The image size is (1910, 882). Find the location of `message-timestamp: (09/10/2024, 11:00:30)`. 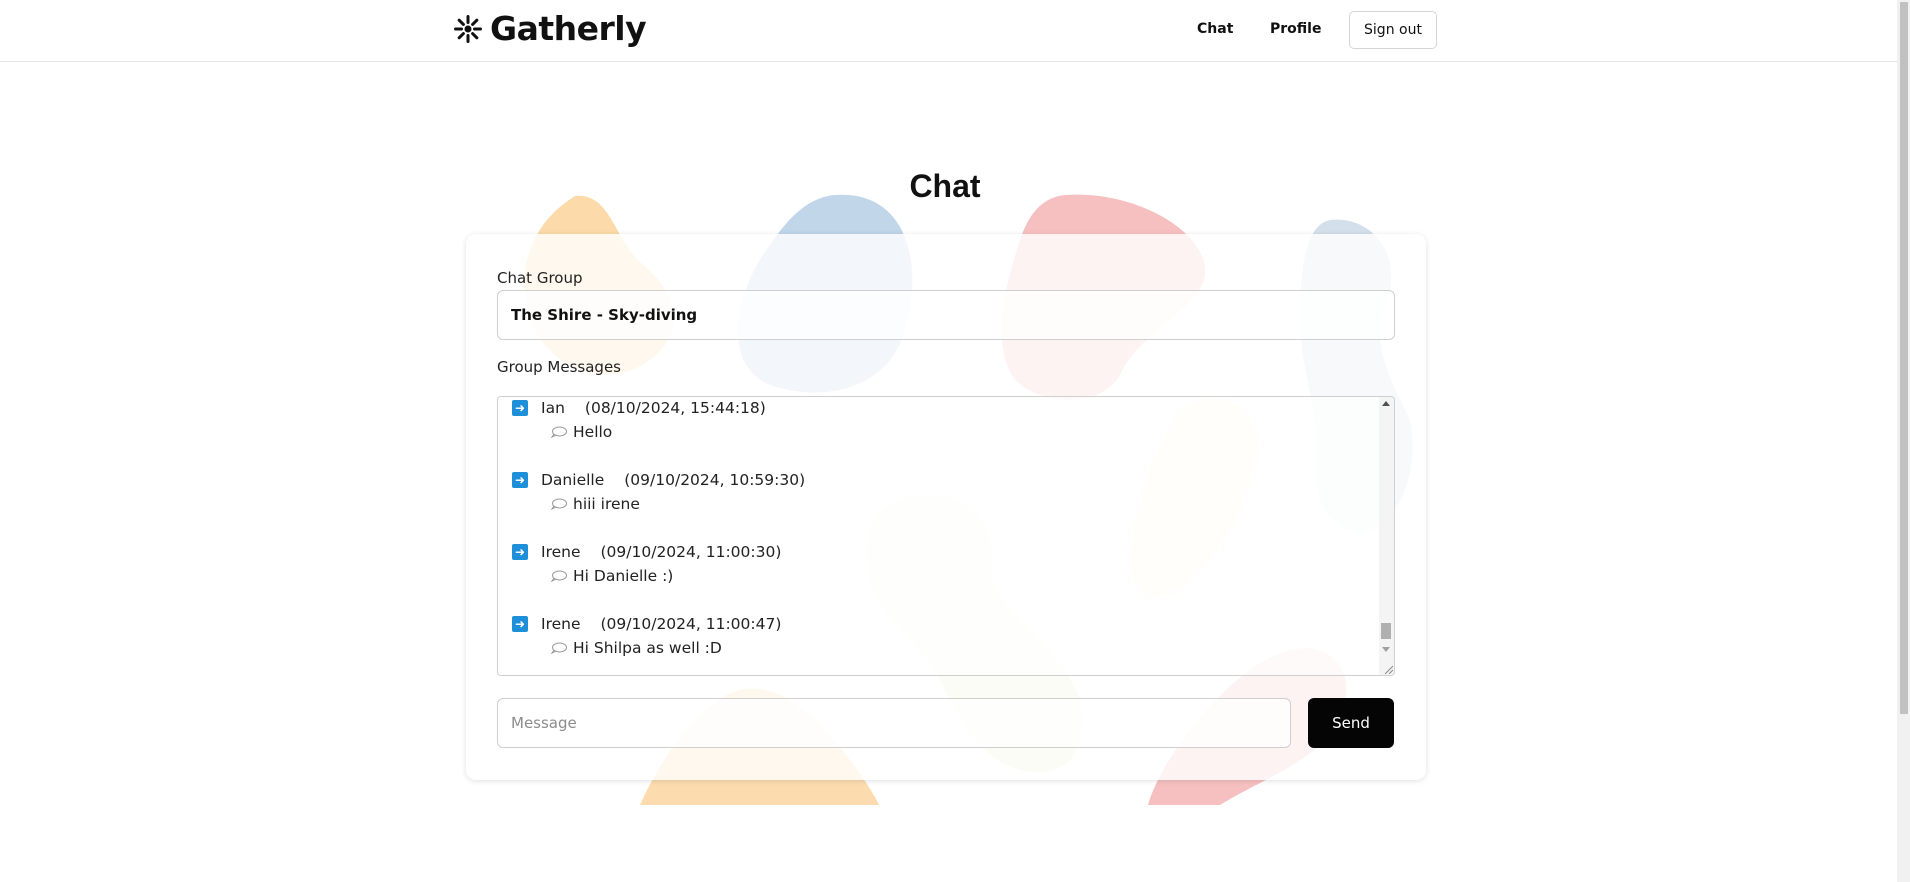

message-timestamp: (09/10/2024, 11:00:30) is located at coordinates (691, 552).